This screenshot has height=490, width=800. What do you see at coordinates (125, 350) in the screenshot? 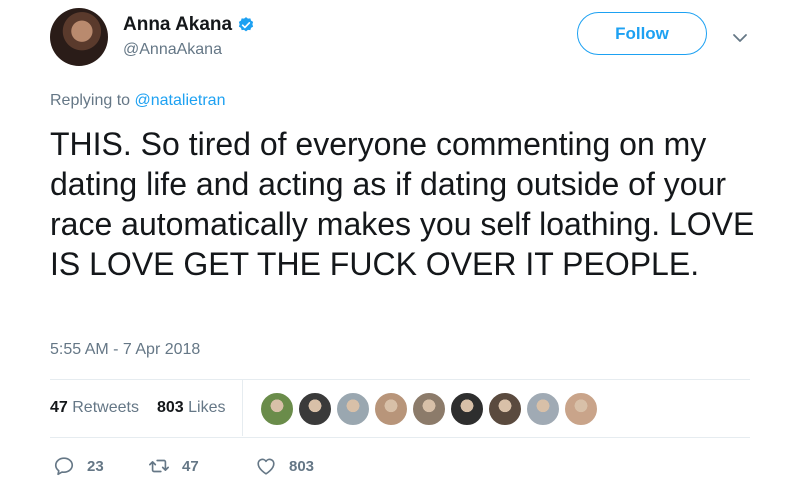
I see `tweet-timestamp: 5:55 AM - 7 Apr 2018` at bounding box center [125, 350].